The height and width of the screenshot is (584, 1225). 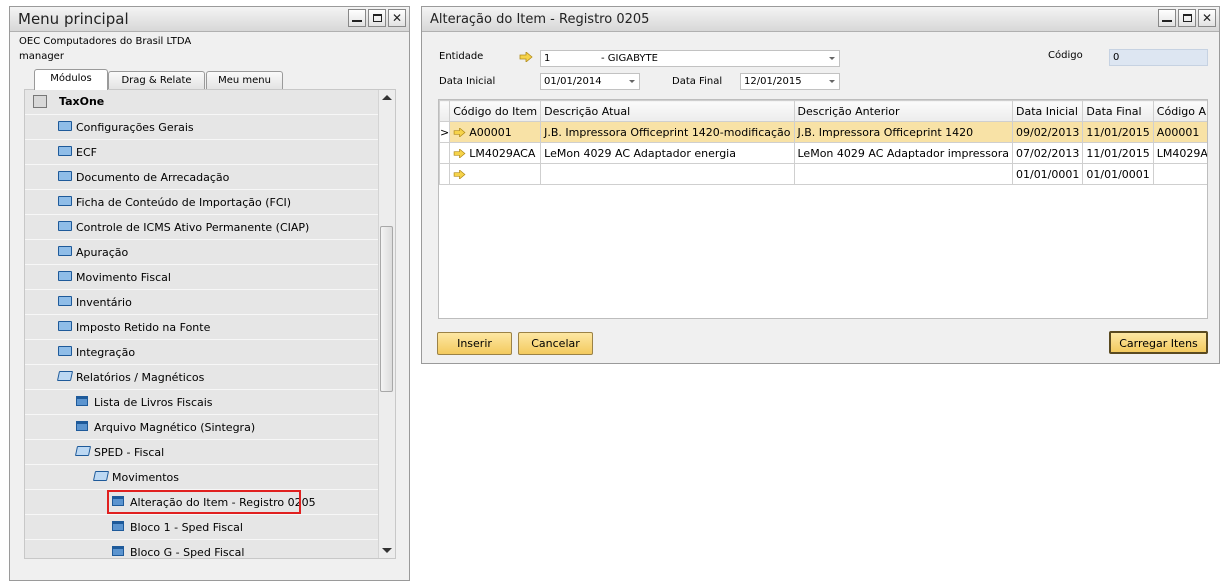 What do you see at coordinates (590, 81) in the screenshot?
I see `data-inicial-field: 01/01/2014` at bounding box center [590, 81].